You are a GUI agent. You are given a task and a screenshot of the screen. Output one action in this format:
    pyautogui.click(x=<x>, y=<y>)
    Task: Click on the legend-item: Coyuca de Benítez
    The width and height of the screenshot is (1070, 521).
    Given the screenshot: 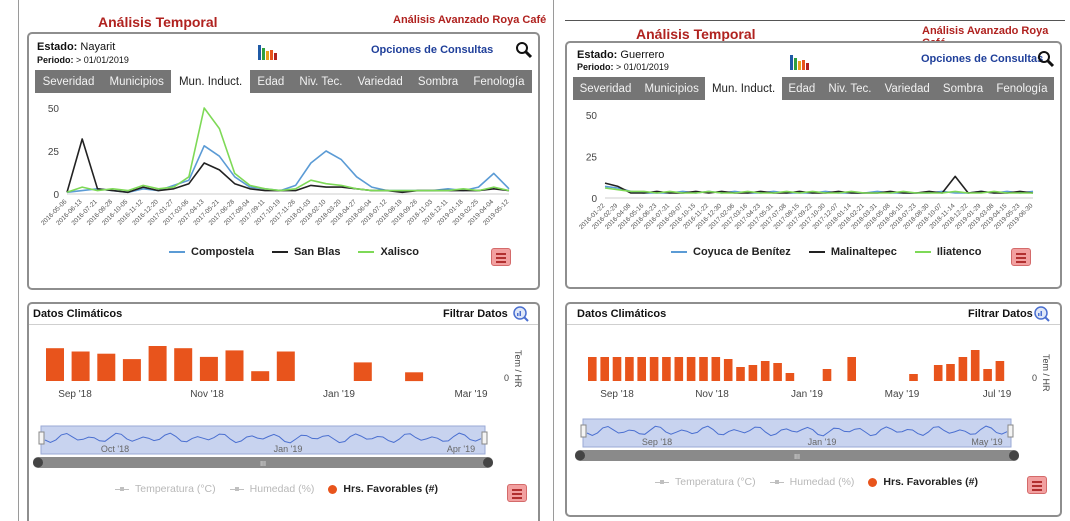 What is the action you would take?
    pyautogui.click(x=731, y=252)
    